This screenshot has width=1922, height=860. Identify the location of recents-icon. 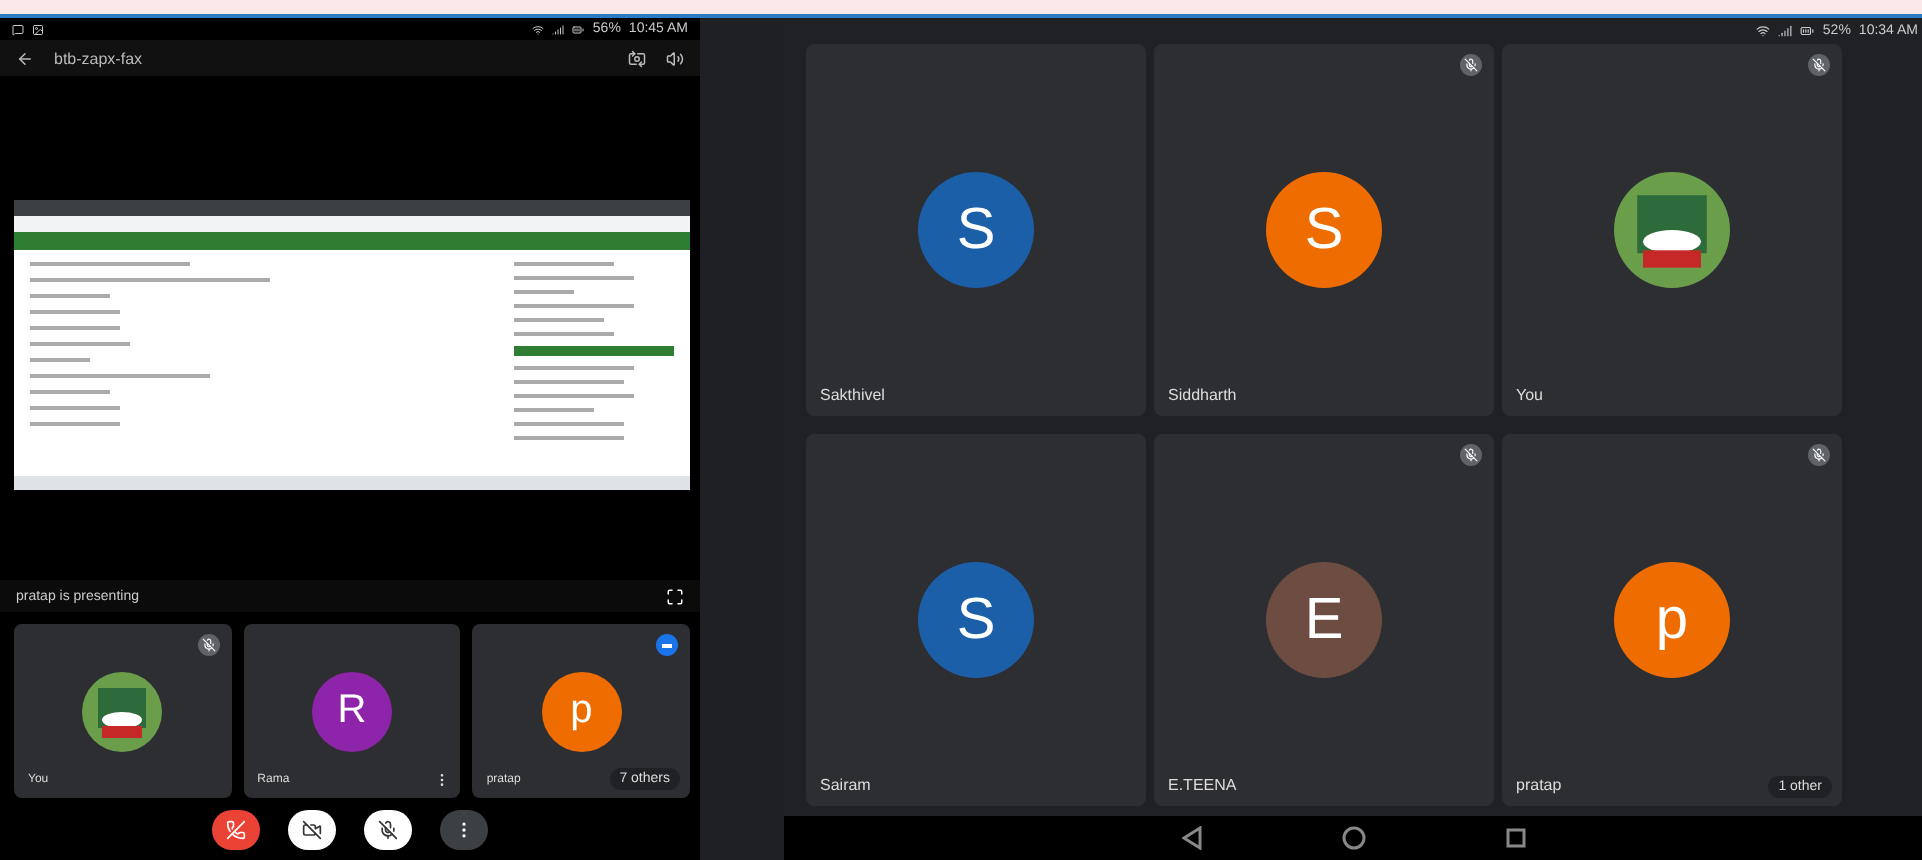
(1515, 838).